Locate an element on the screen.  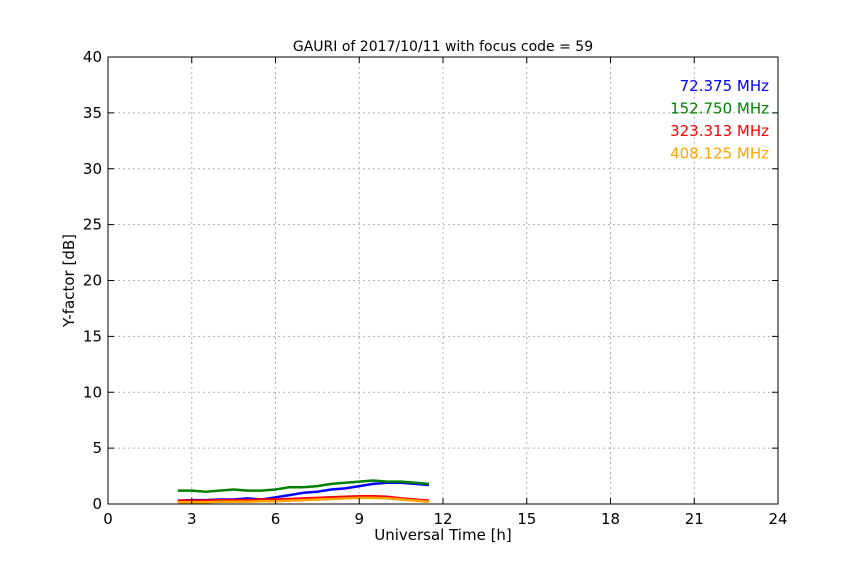
x-tick-label: 21 is located at coordinates (694, 519).